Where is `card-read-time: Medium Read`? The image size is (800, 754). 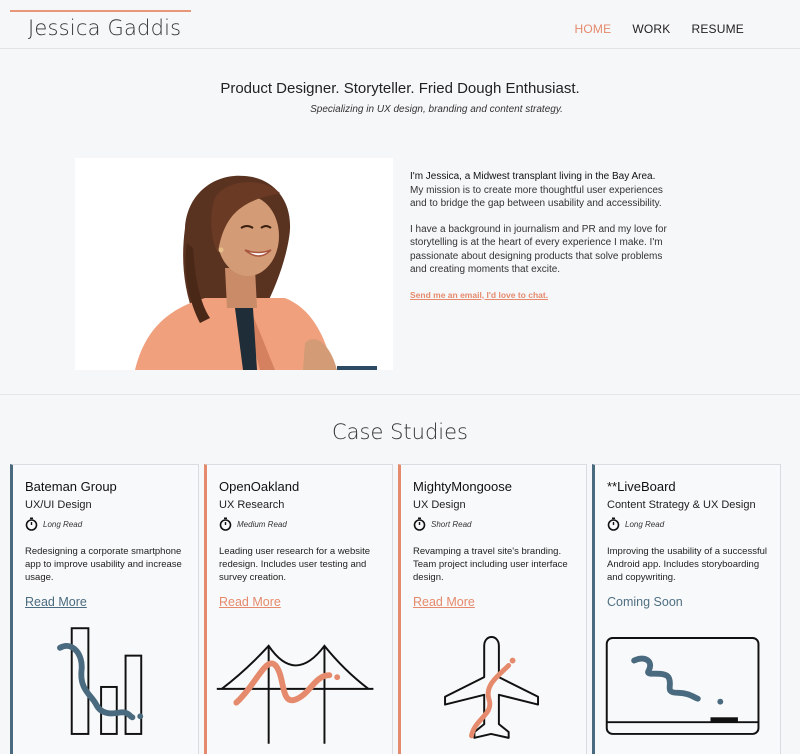
card-read-time: Medium Read is located at coordinates (253, 524).